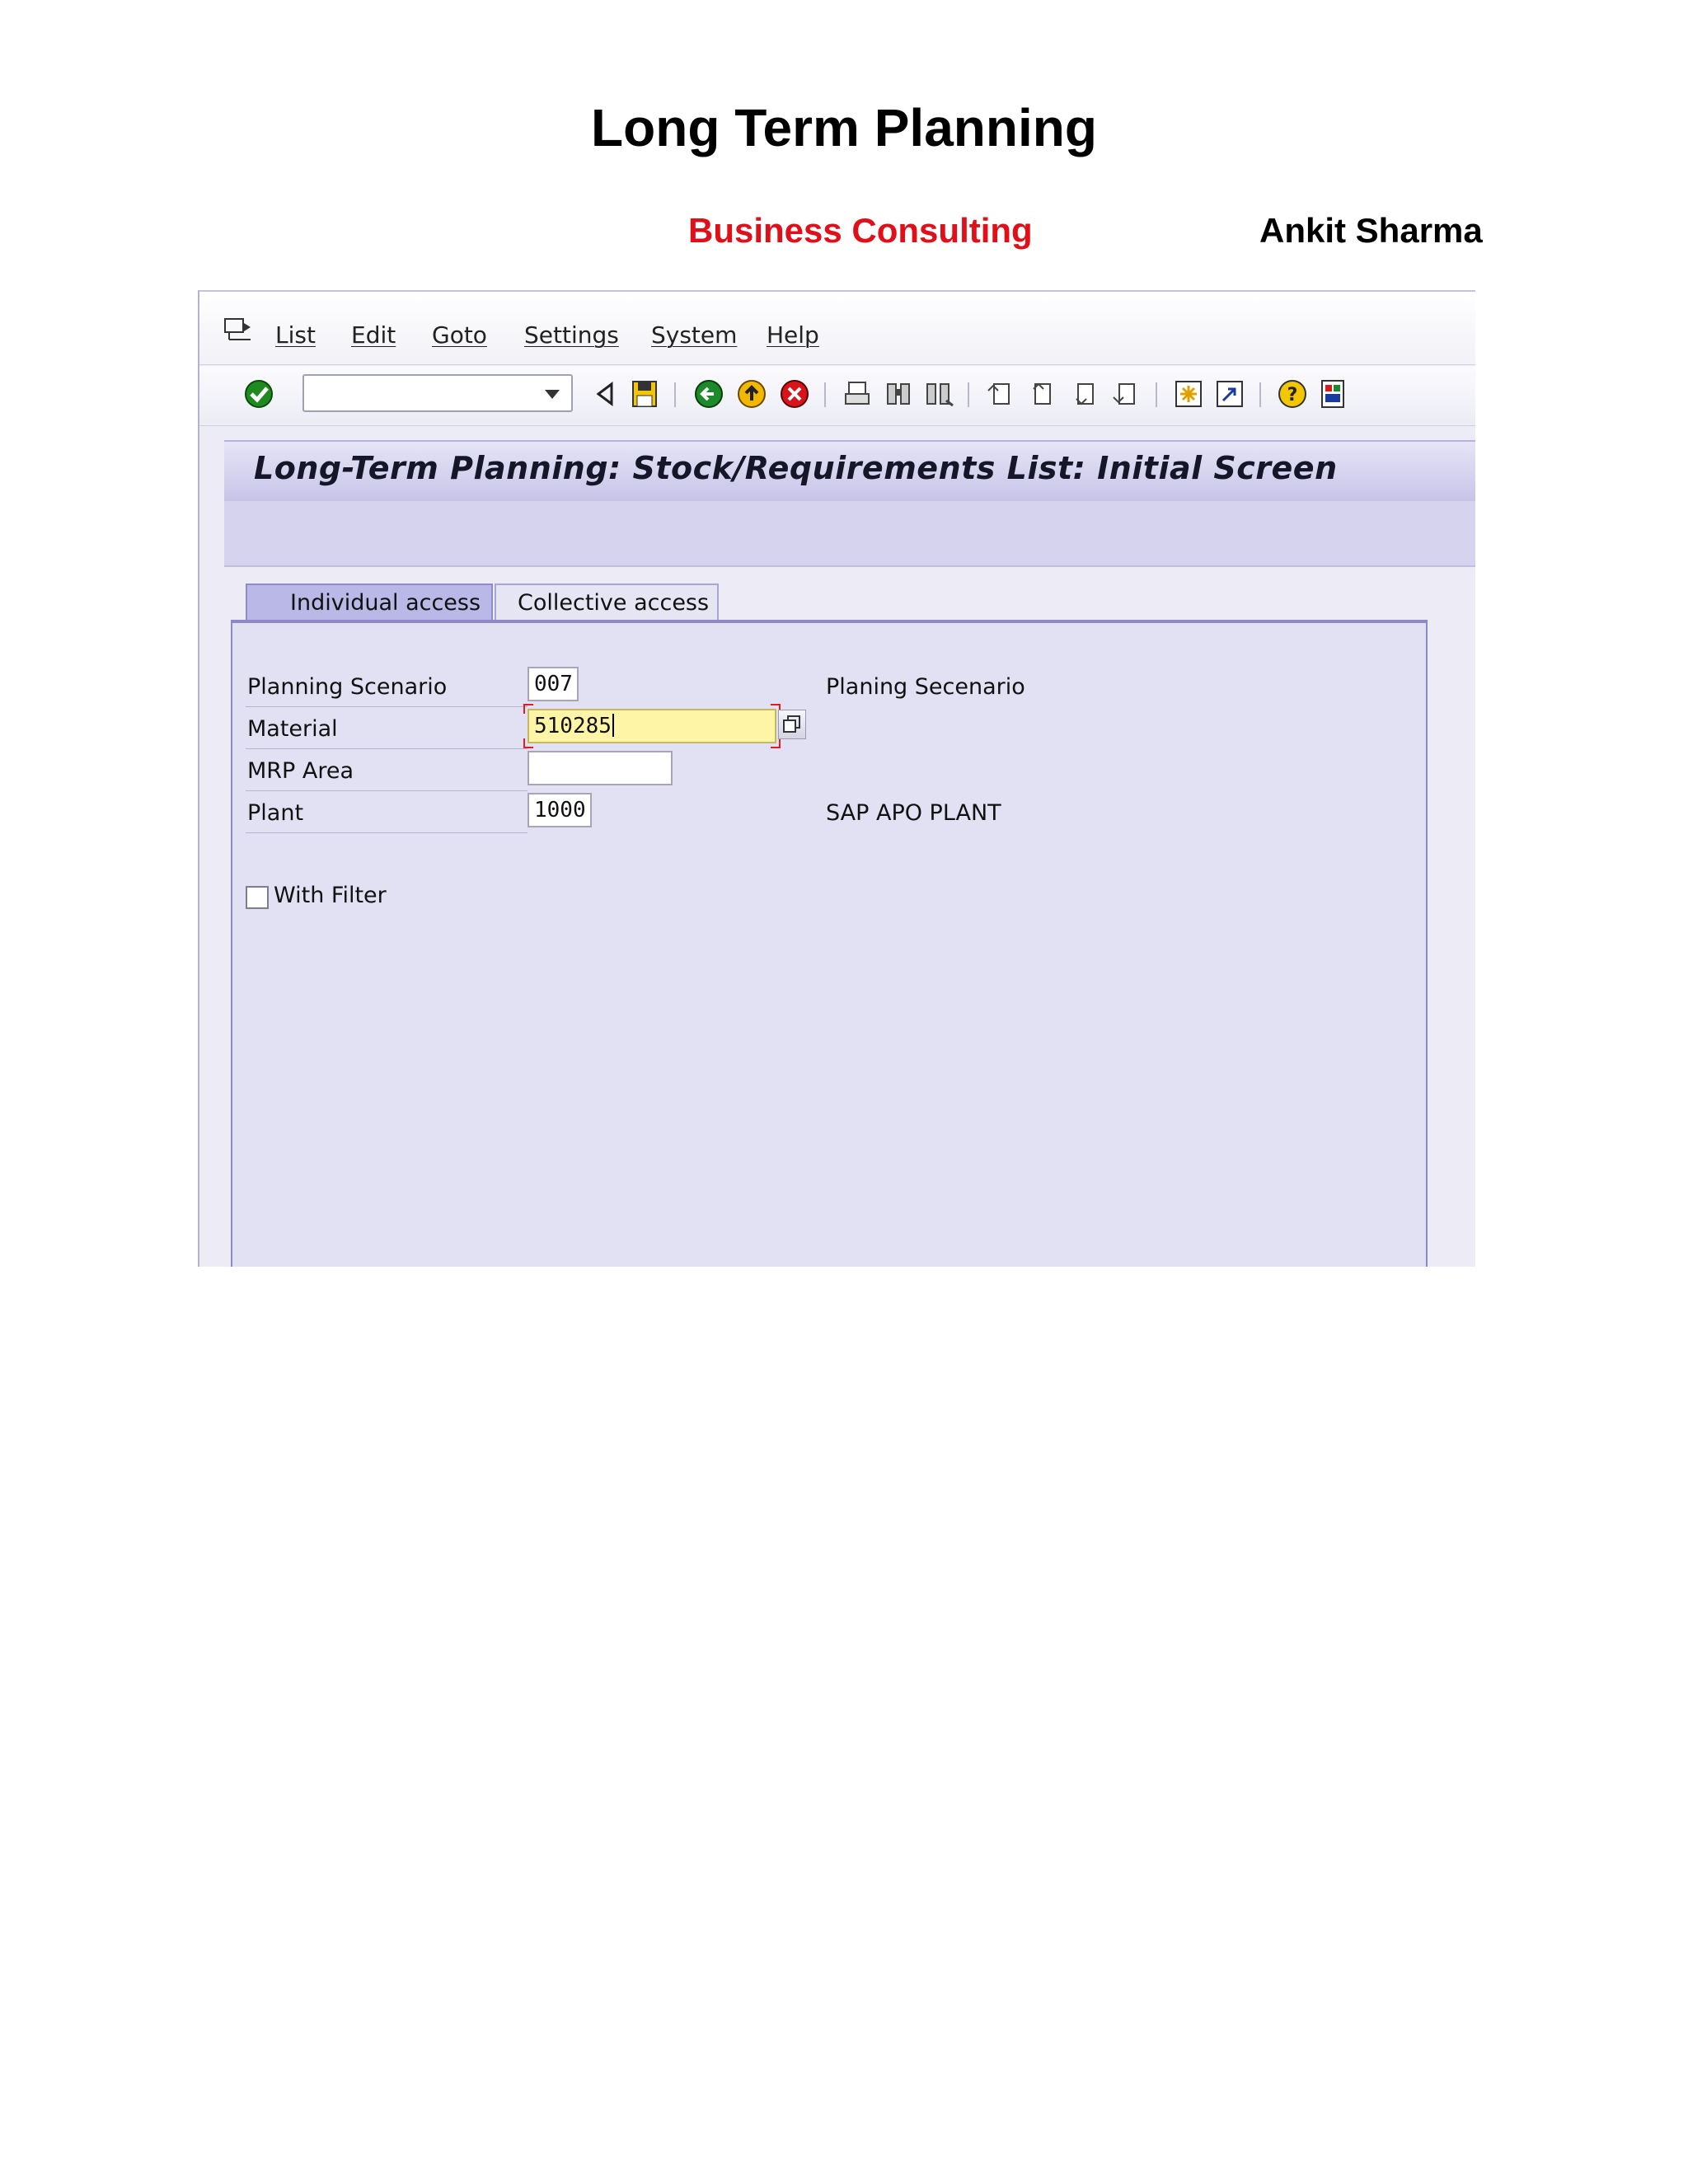 Image resolution: width=1688 pixels, height=2184 pixels. Describe the element at coordinates (938, 393) in the screenshot. I see `find-next-icon` at that location.